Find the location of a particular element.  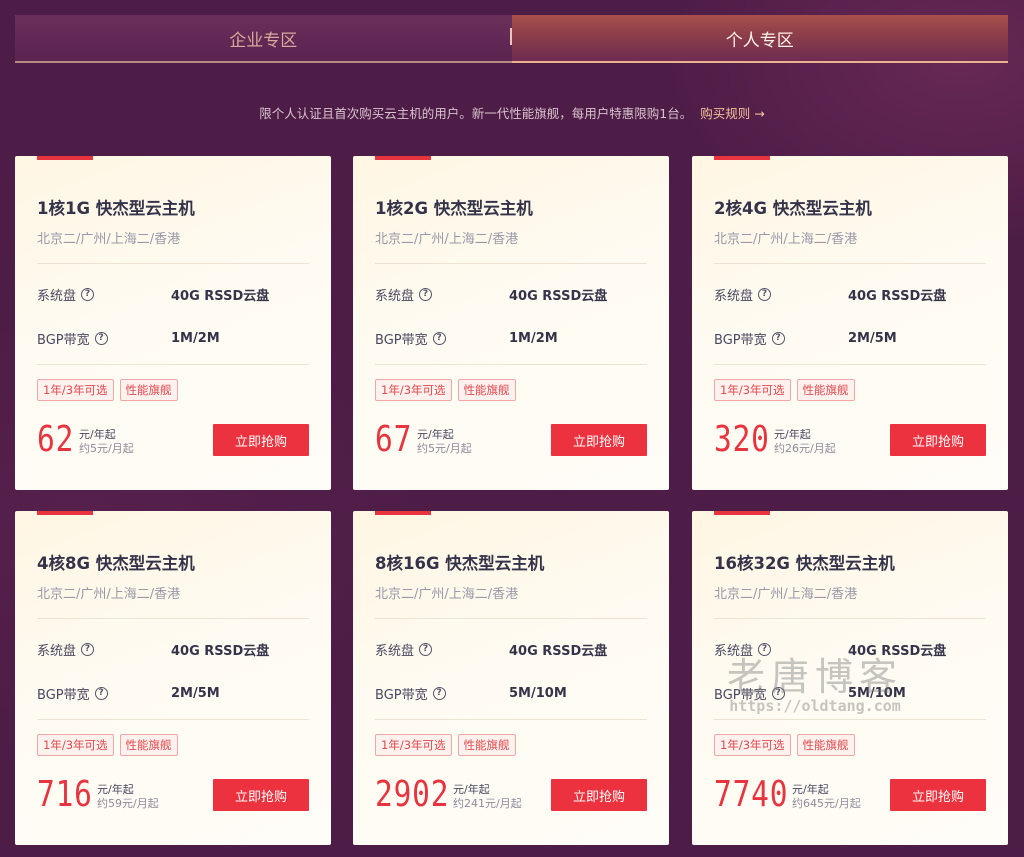

price-monthly: 约59元/月起 is located at coordinates (128, 803).